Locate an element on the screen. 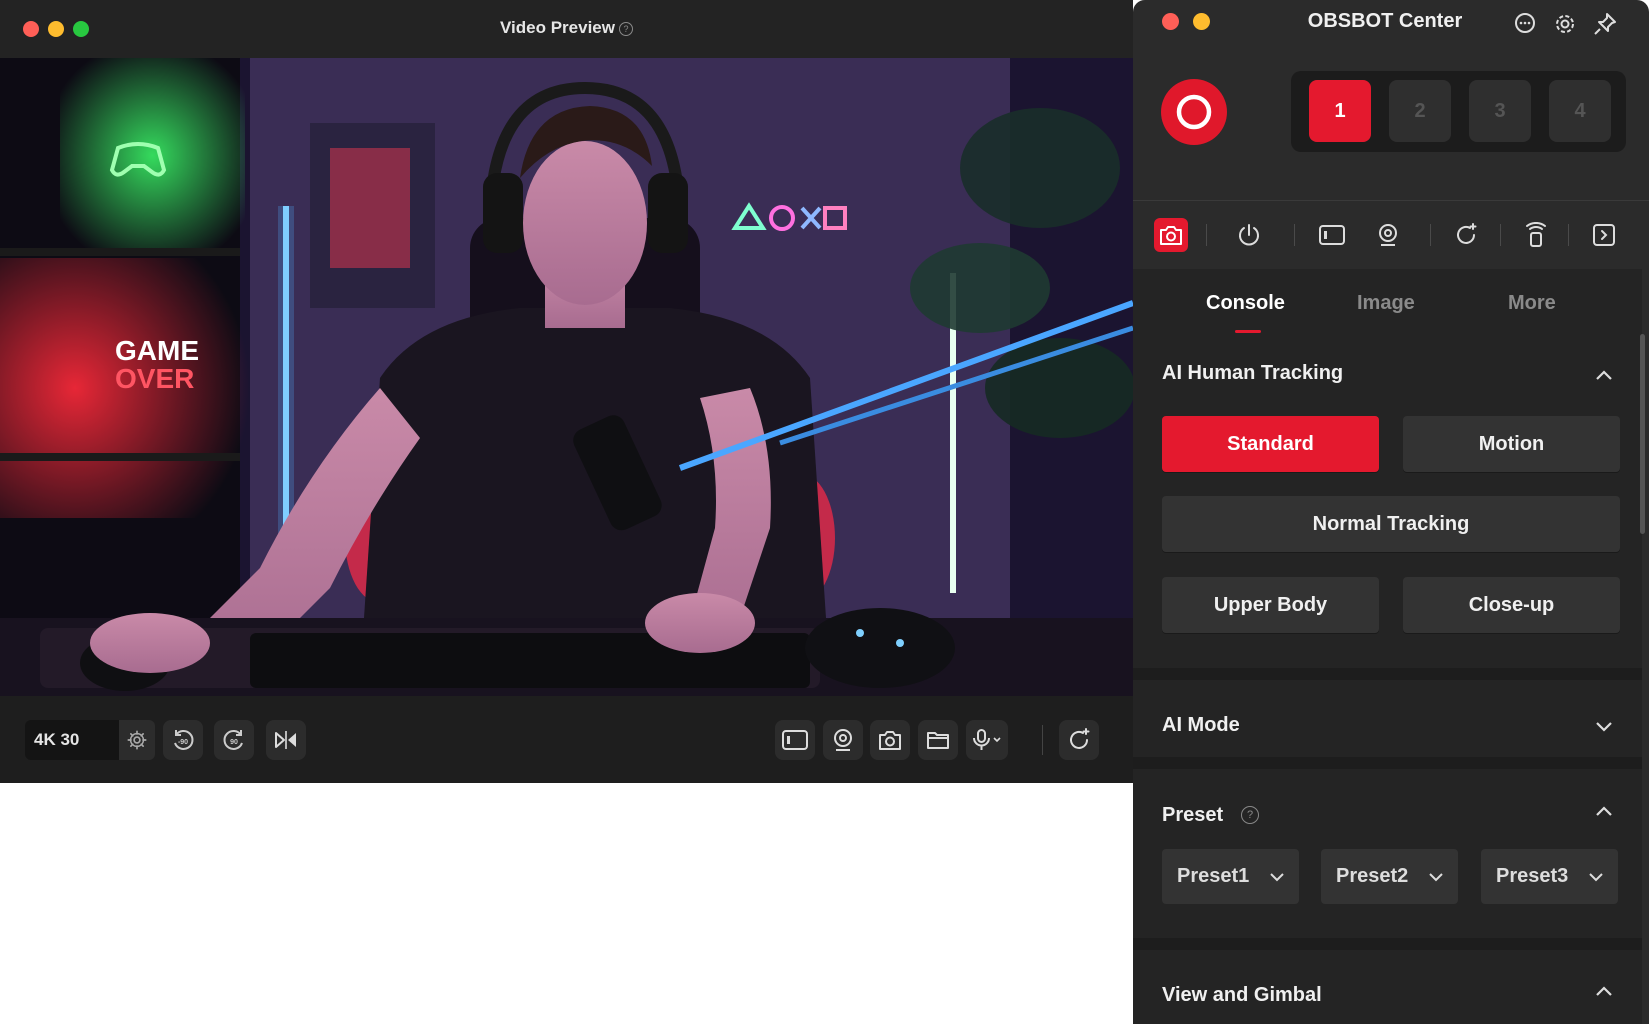 The height and width of the screenshot is (1024, 1649). help-icon: ? is located at coordinates (625, 28).